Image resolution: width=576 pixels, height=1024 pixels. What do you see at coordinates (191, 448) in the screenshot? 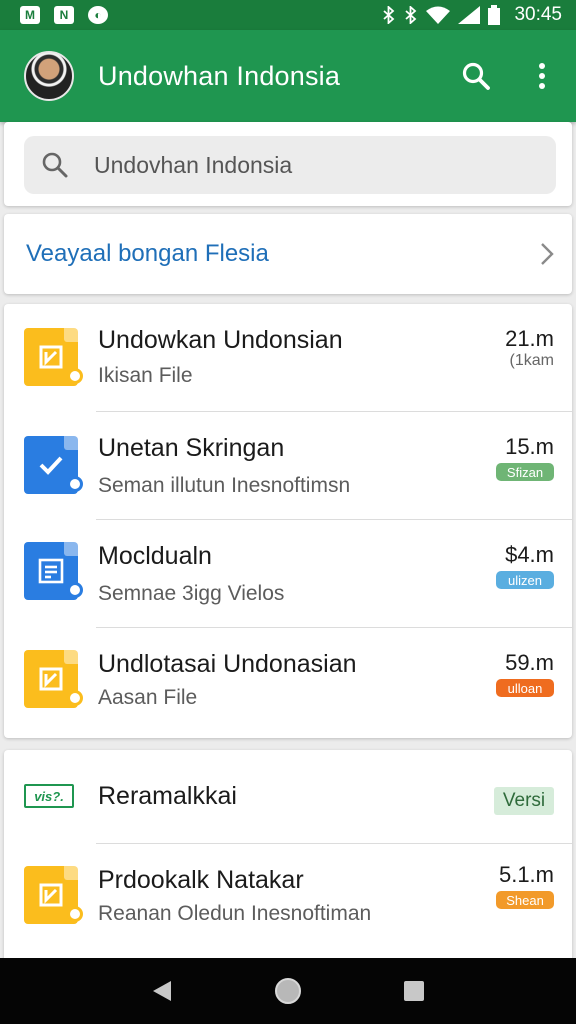
I see `list-item-title: Unetan Skringan` at bounding box center [191, 448].